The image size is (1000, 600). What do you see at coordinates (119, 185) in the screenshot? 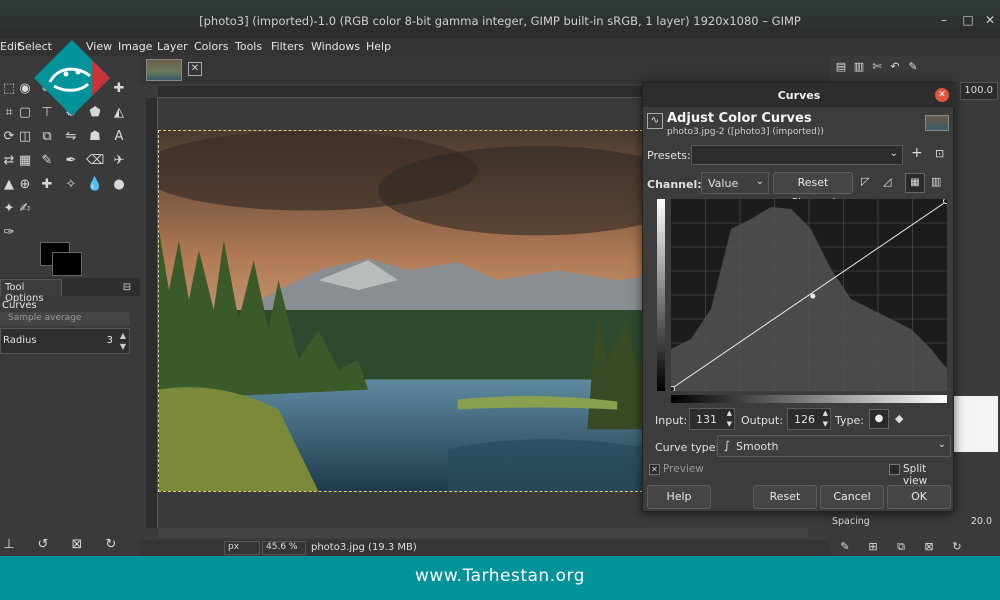
I see `dodge-icon: ●` at bounding box center [119, 185].